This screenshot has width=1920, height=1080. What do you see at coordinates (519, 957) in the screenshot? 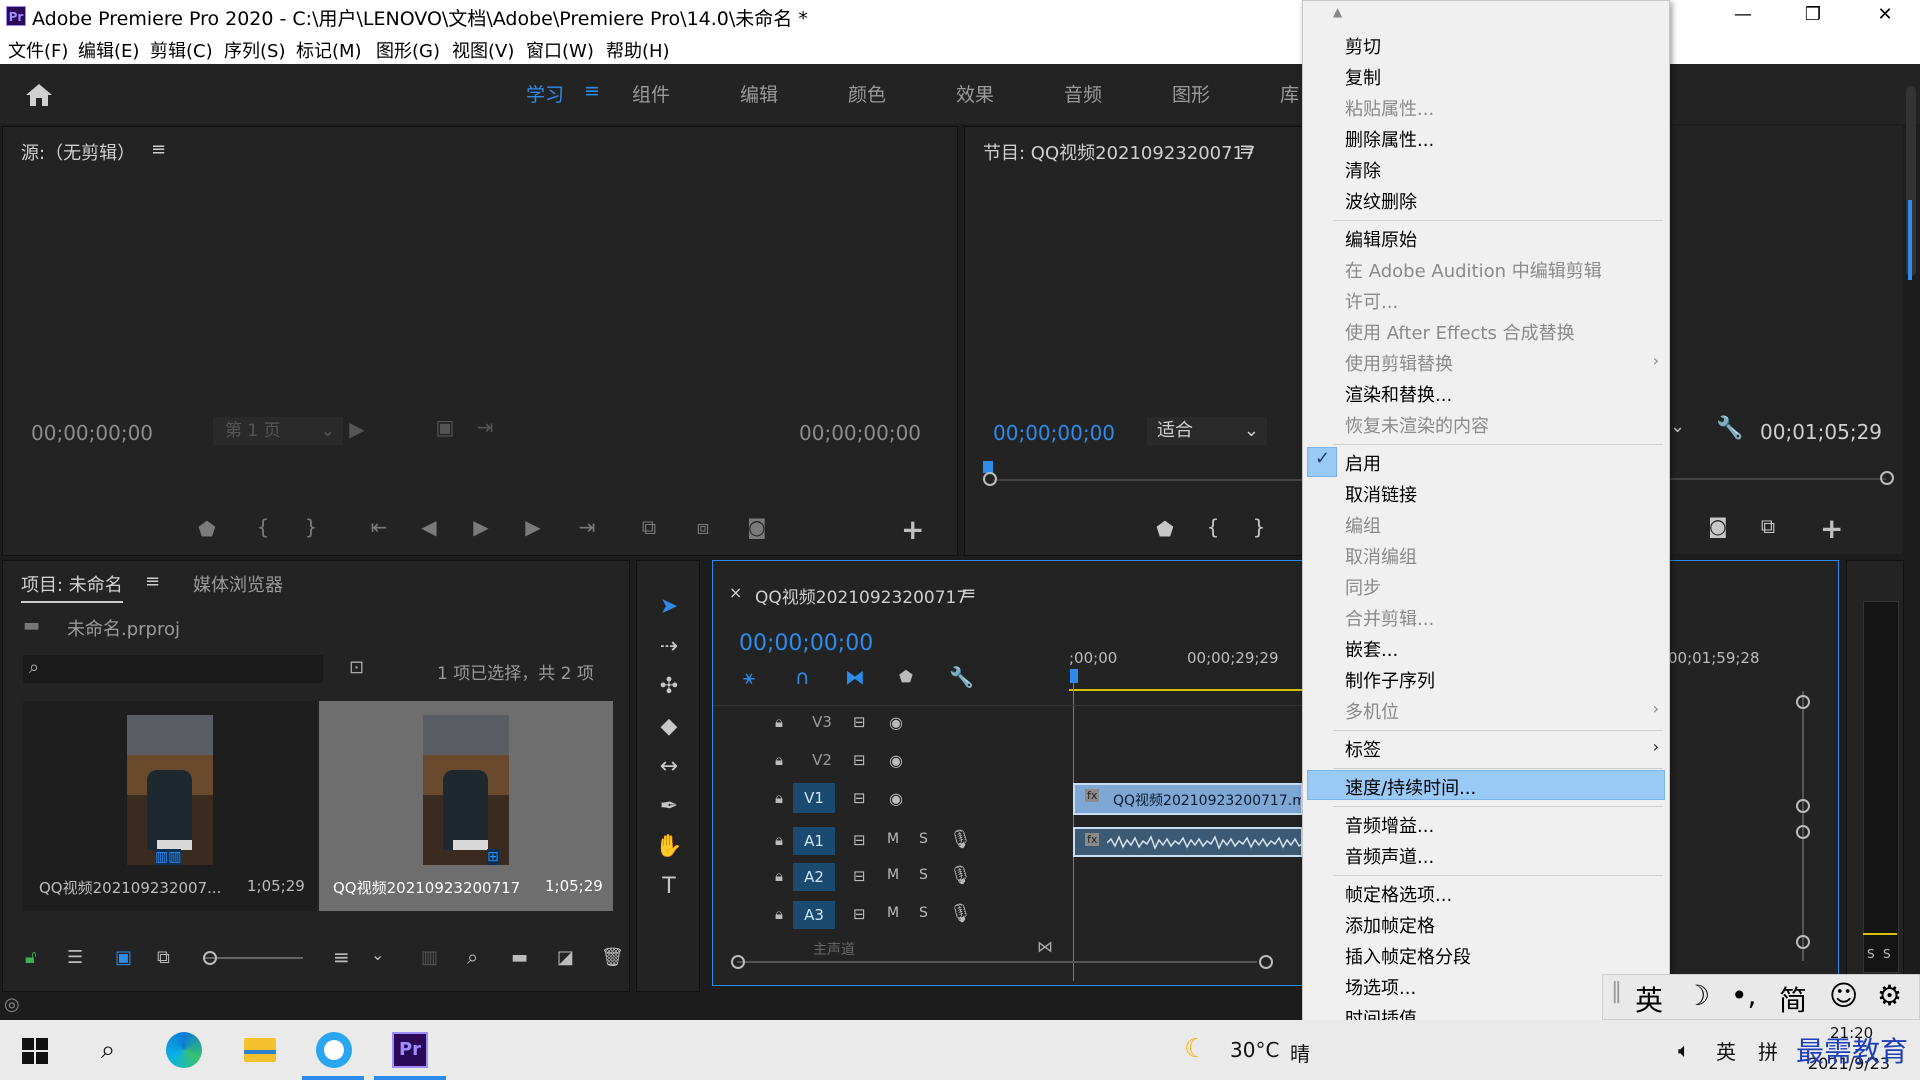
I see `new-bin-icon: ▬` at bounding box center [519, 957].